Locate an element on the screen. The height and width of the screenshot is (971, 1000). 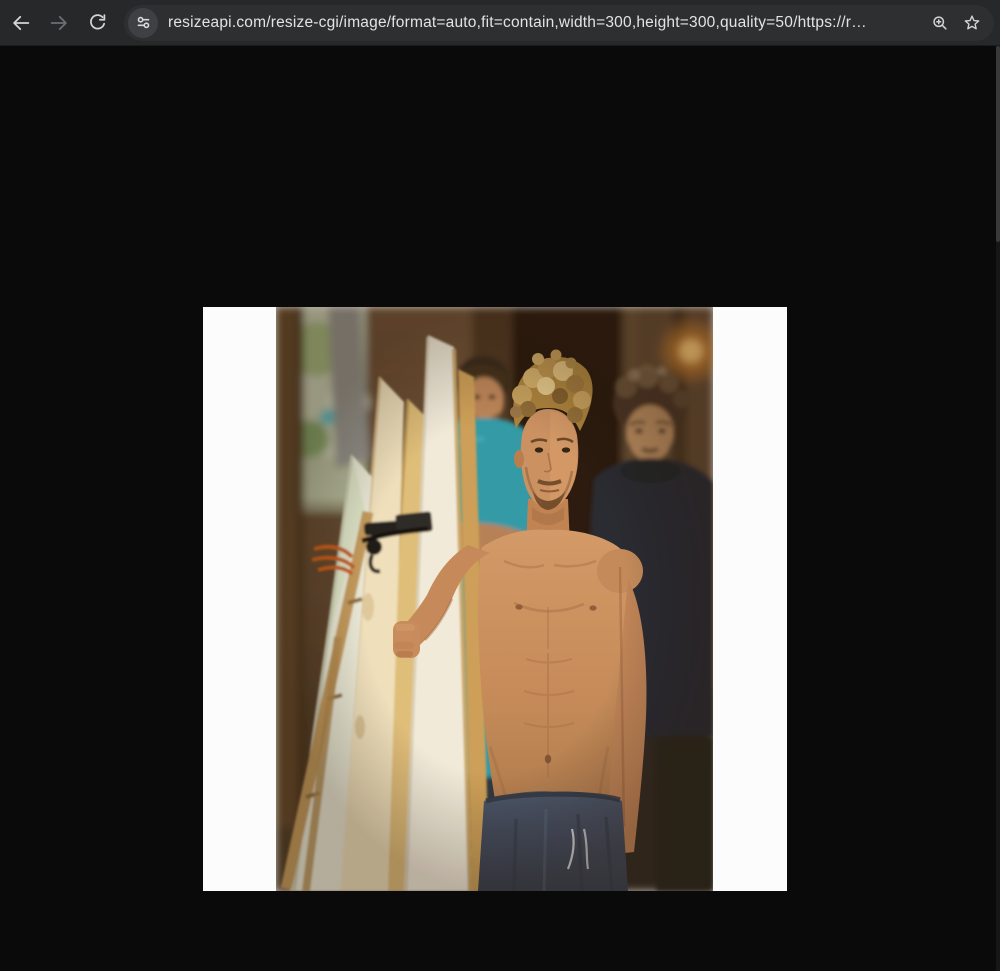
reload-icon is located at coordinates (97, 22).